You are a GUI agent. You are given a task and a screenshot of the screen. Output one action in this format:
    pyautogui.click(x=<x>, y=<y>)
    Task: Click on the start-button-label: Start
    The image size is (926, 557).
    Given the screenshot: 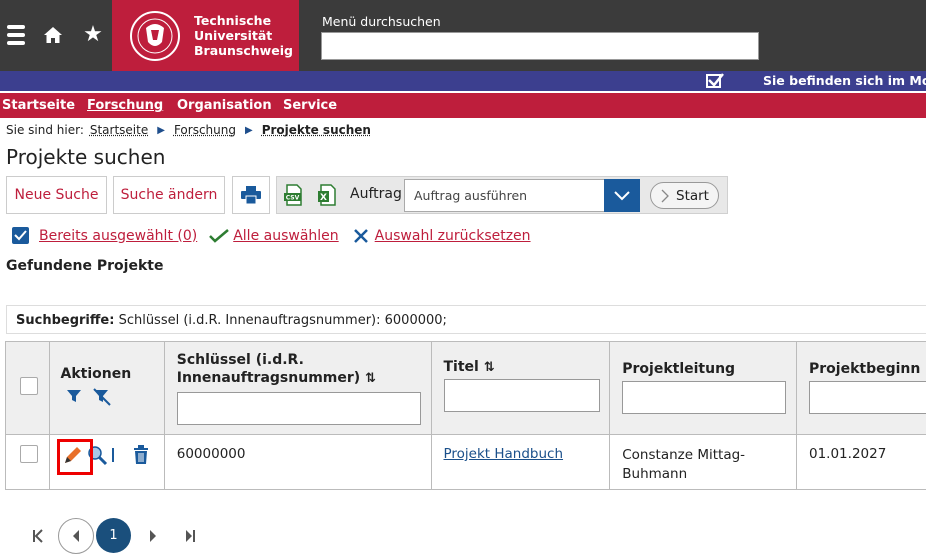 What is the action you would take?
    pyautogui.click(x=692, y=195)
    